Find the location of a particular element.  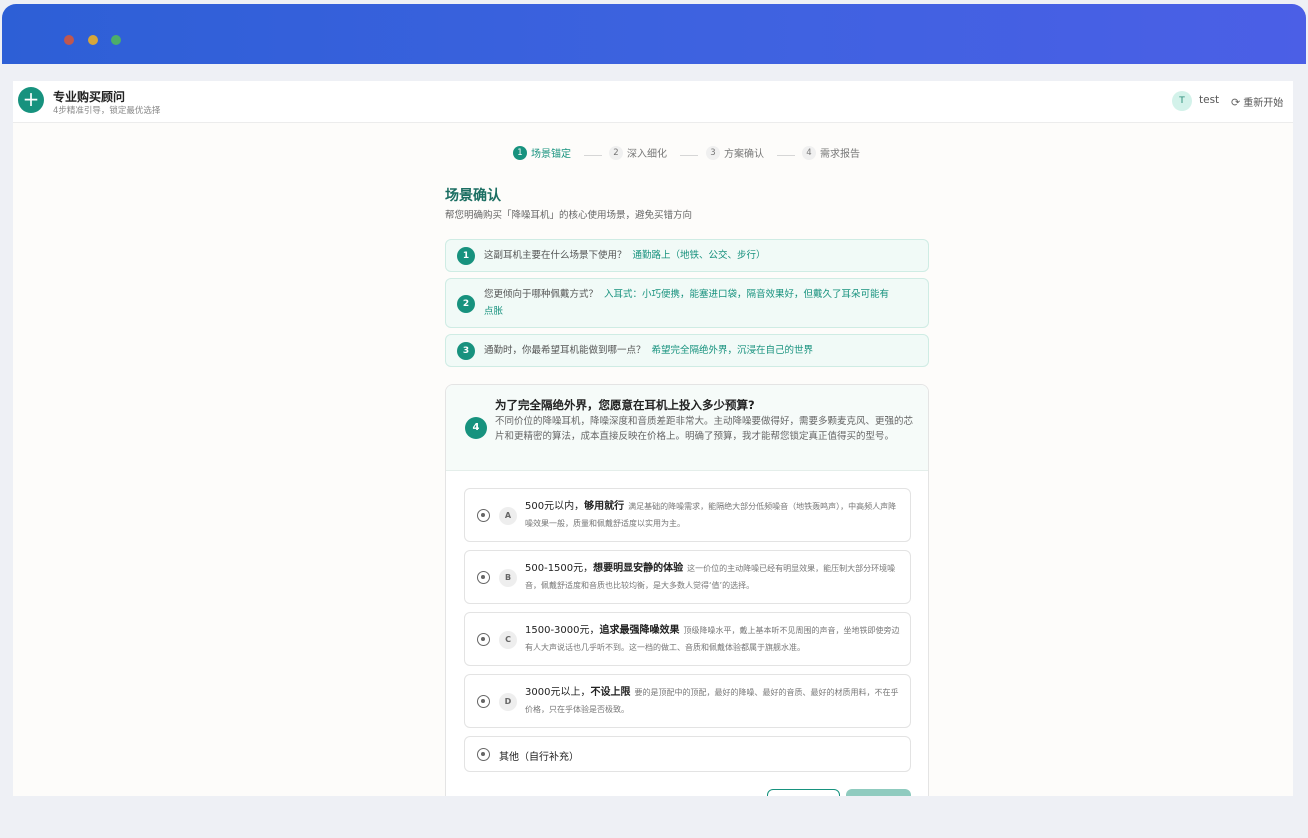

step-1: 1 场景锚定 is located at coordinates (542, 153).